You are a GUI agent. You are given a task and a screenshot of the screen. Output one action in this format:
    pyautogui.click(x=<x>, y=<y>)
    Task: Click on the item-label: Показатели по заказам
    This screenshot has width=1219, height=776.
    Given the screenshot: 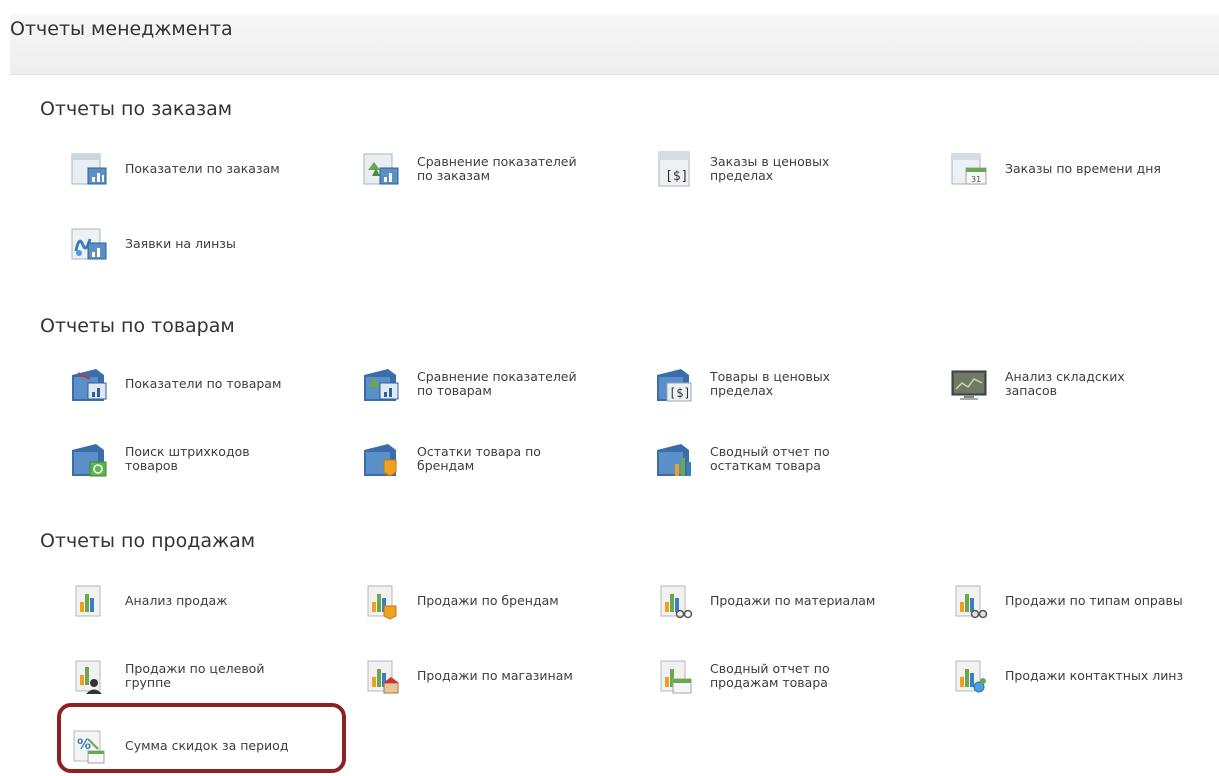 What is the action you would take?
    pyautogui.click(x=202, y=168)
    